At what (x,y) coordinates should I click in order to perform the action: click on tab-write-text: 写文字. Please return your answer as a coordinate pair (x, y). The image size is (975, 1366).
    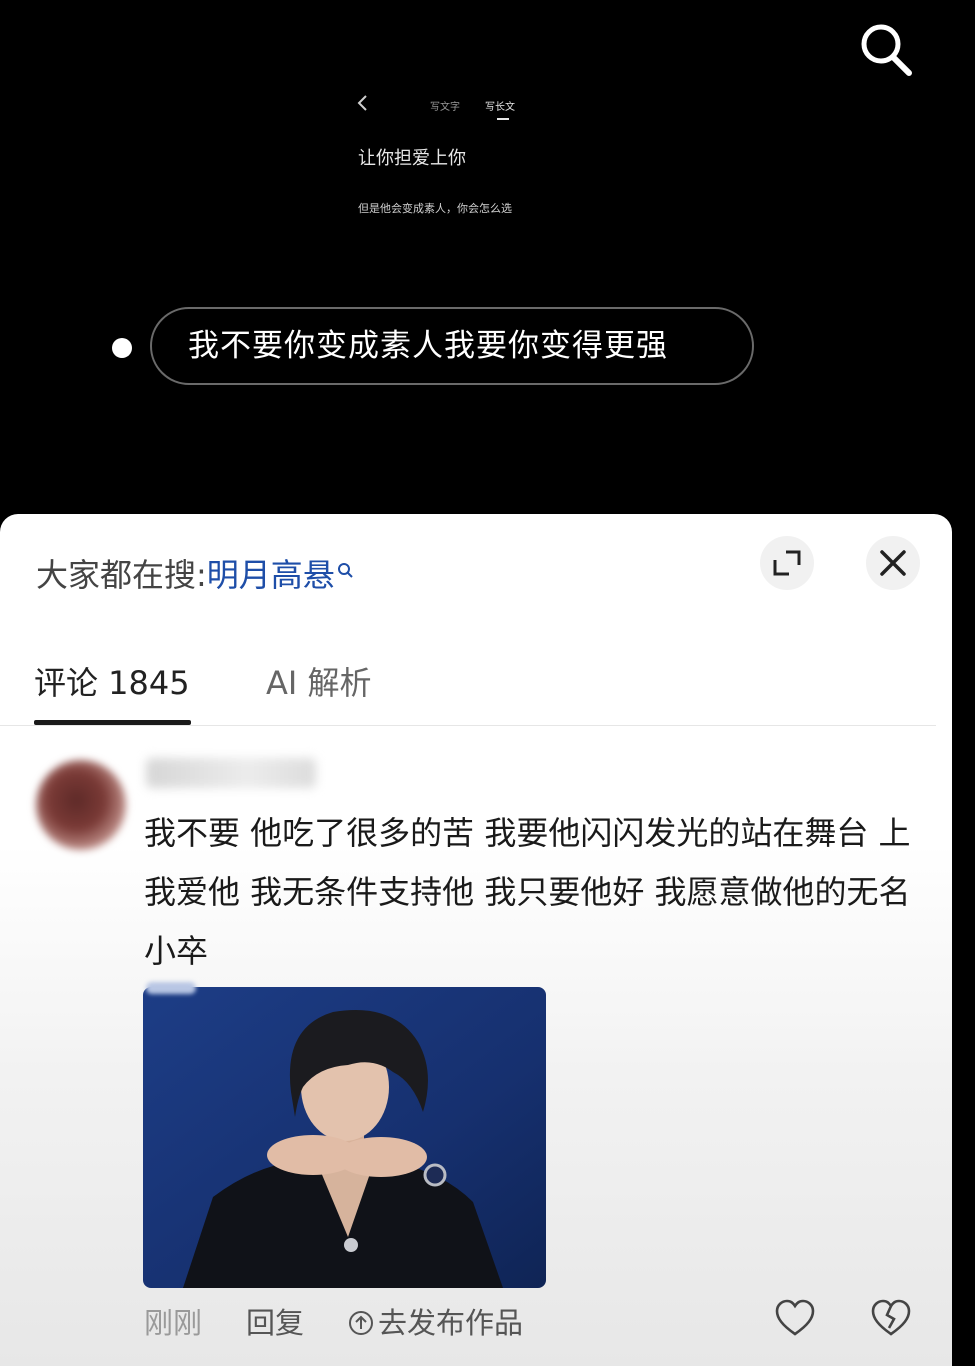
    Looking at the image, I should click on (445, 107).